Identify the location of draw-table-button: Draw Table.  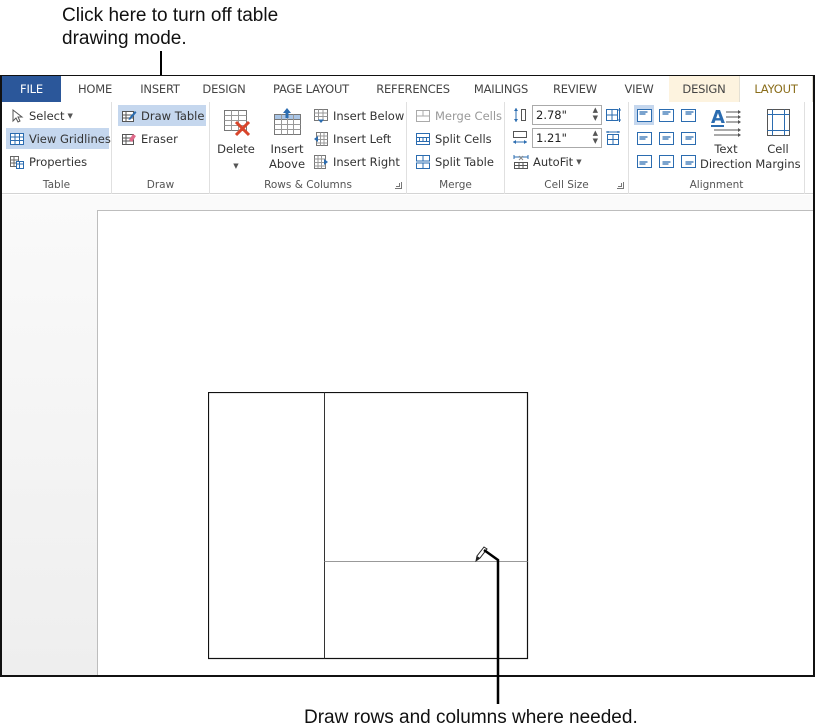
(162, 115).